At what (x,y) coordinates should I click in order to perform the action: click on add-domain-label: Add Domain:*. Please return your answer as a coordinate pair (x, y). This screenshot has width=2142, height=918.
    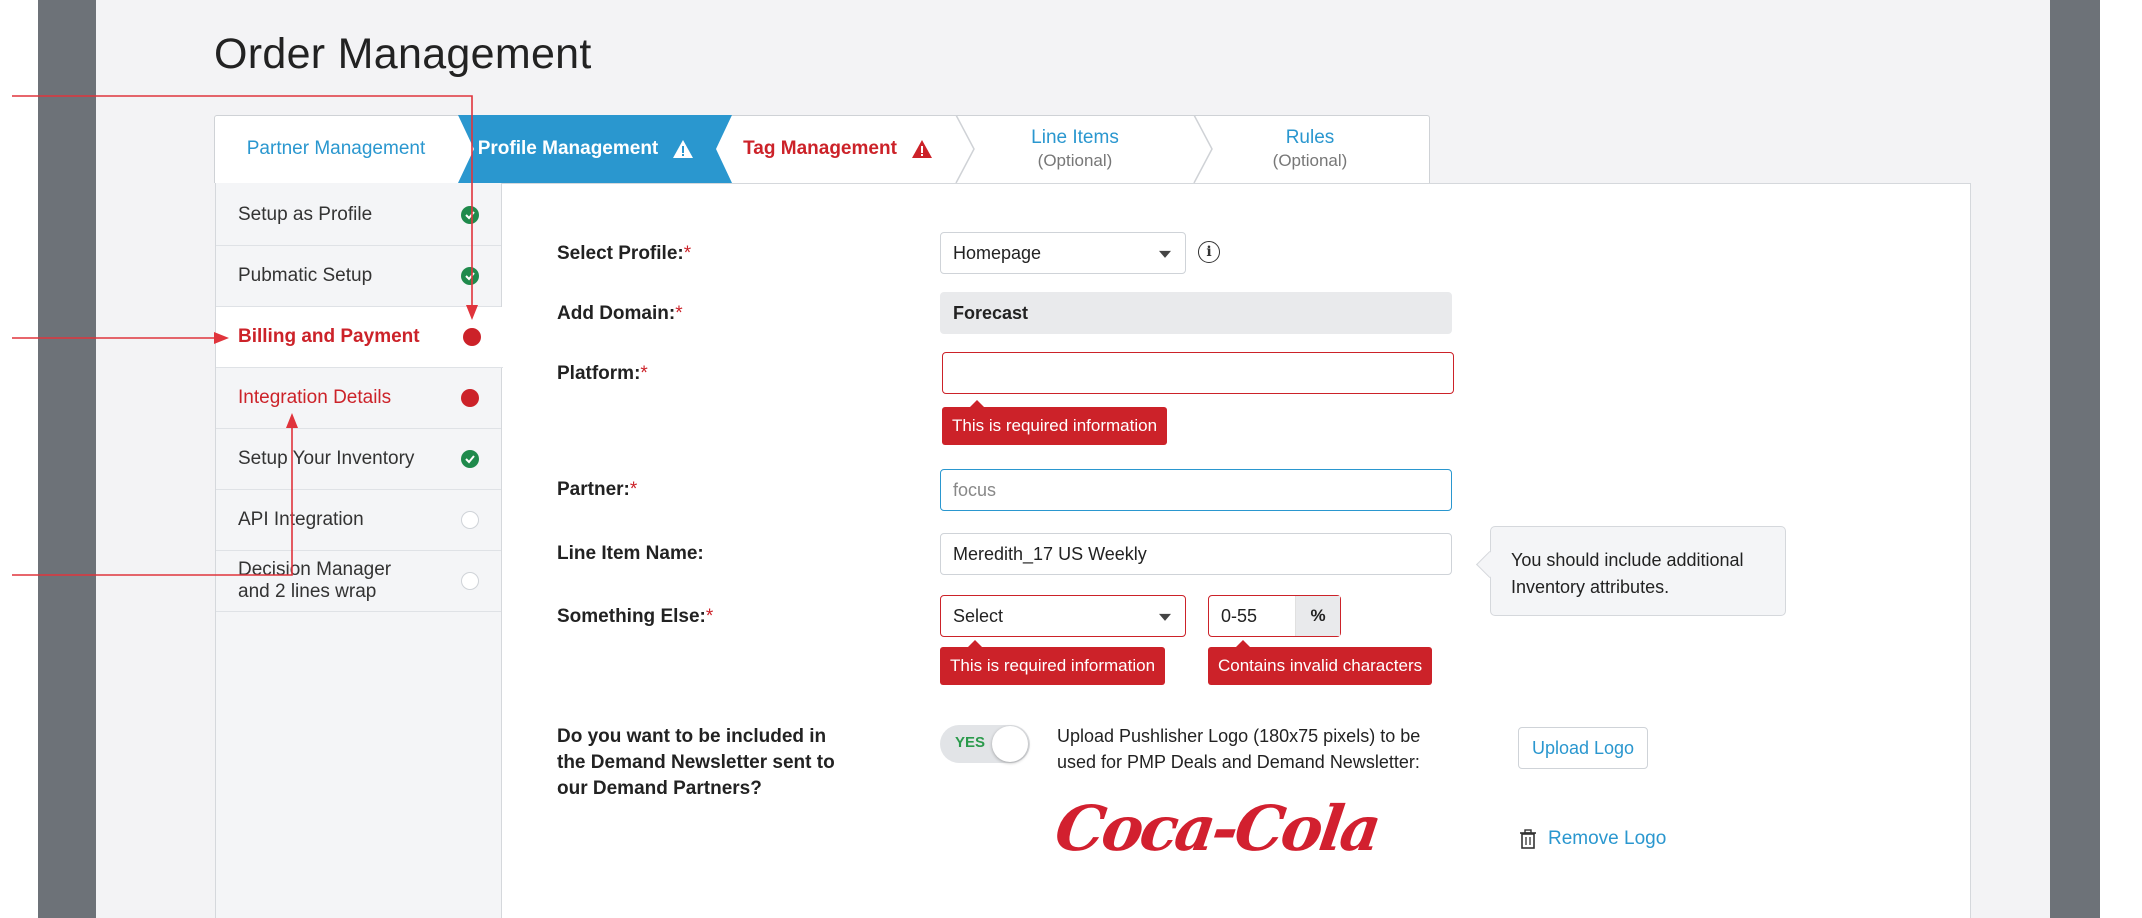
    Looking at the image, I should click on (620, 313).